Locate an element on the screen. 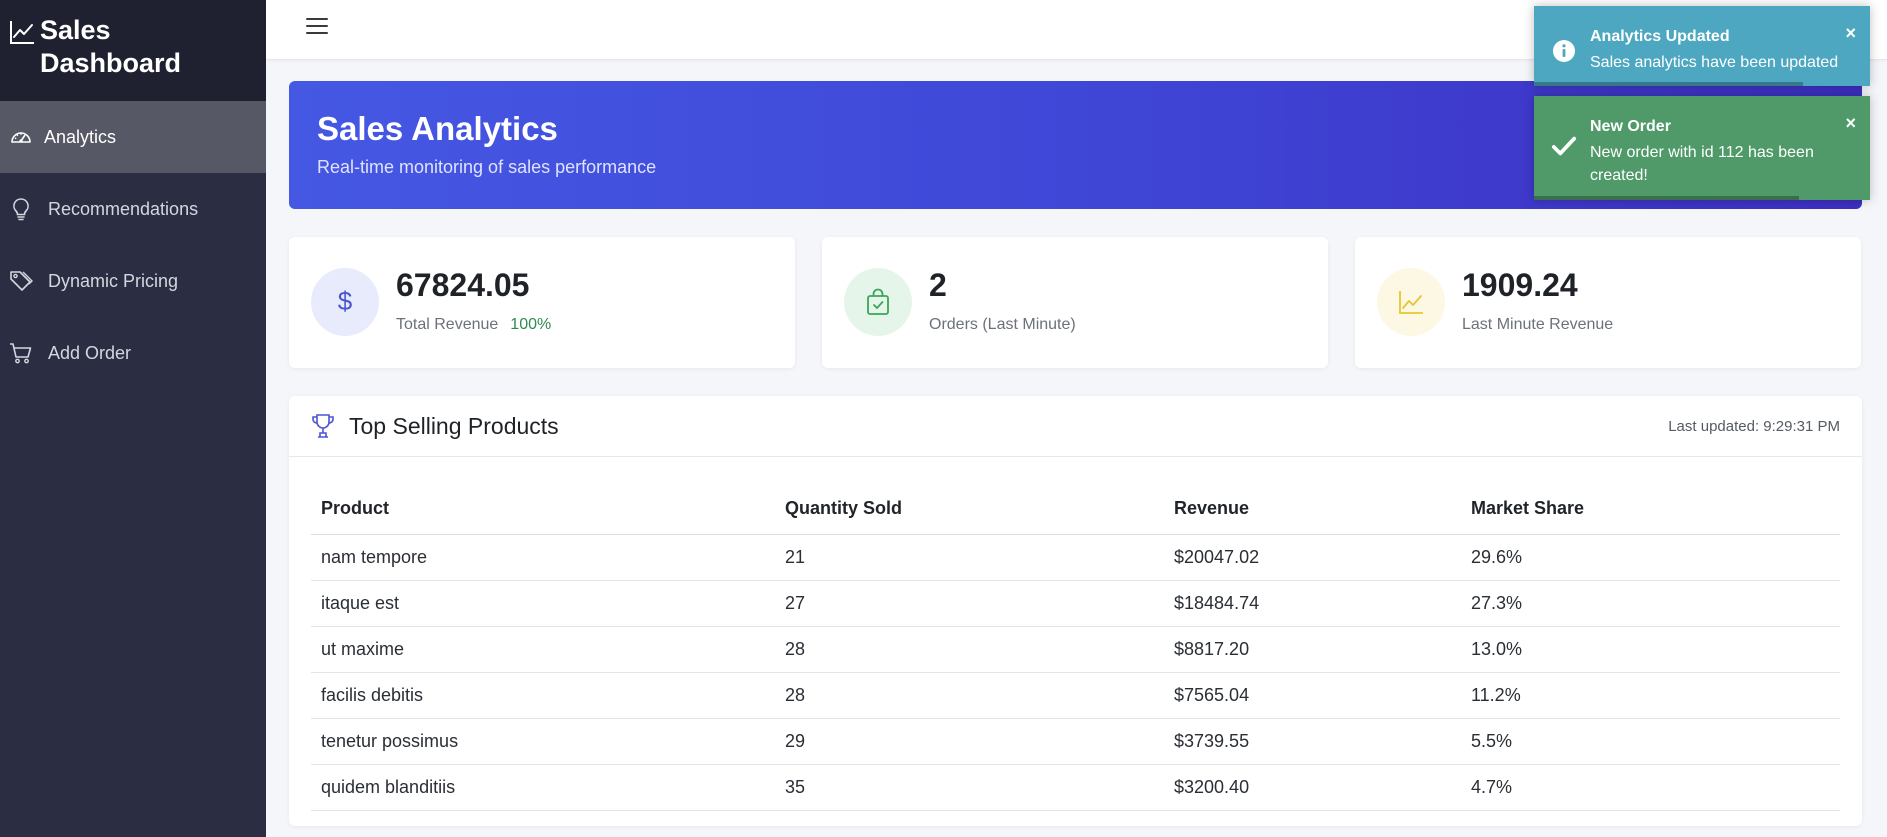  shopping-bag-icon is located at coordinates (878, 302).